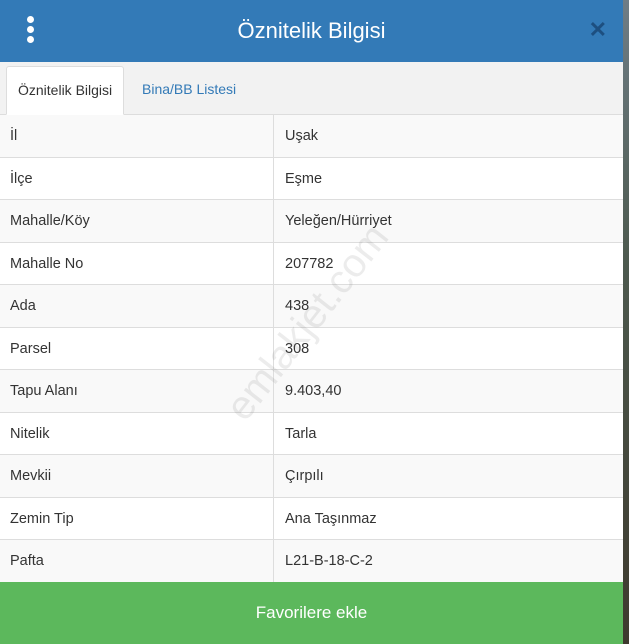 The image size is (629, 644). What do you see at coordinates (302, 136) in the screenshot?
I see `row-value: Uşak` at bounding box center [302, 136].